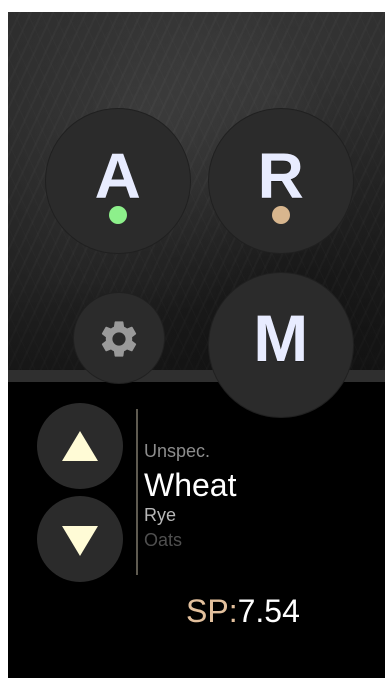 The image size is (387, 678). What do you see at coordinates (281, 176) in the screenshot?
I see `r-button-label: R` at bounding box center [281, 176].